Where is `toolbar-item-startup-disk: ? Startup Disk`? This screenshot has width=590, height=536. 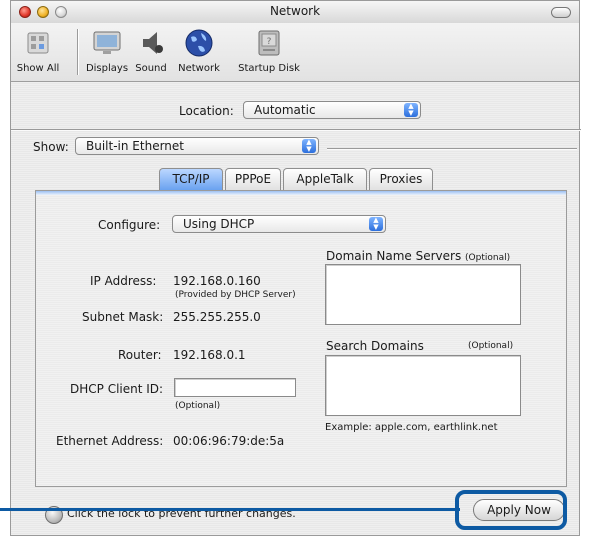 toolbar-item-startup-disk: ? Startup Disk is located at coordinates (269, 50).